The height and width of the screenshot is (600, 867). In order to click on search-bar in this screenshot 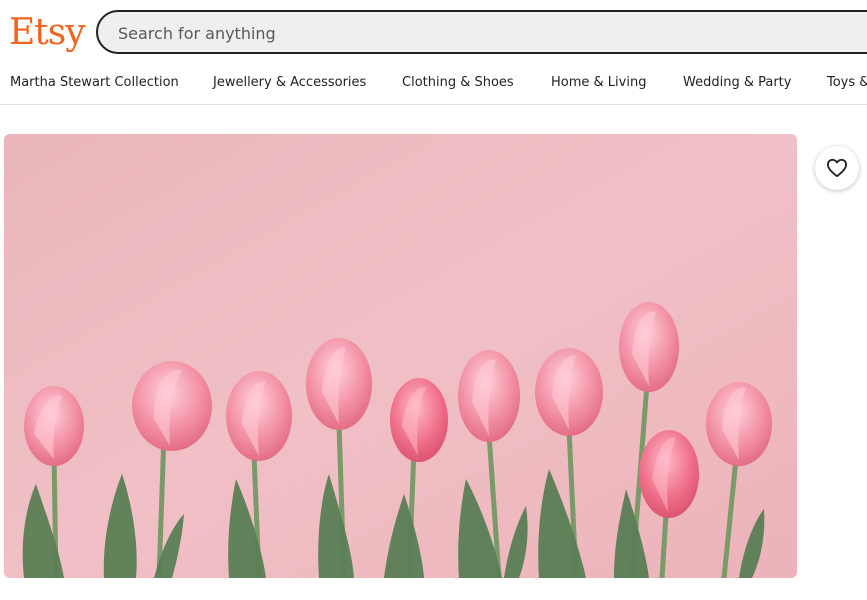, I will do `click(481, 32)`.